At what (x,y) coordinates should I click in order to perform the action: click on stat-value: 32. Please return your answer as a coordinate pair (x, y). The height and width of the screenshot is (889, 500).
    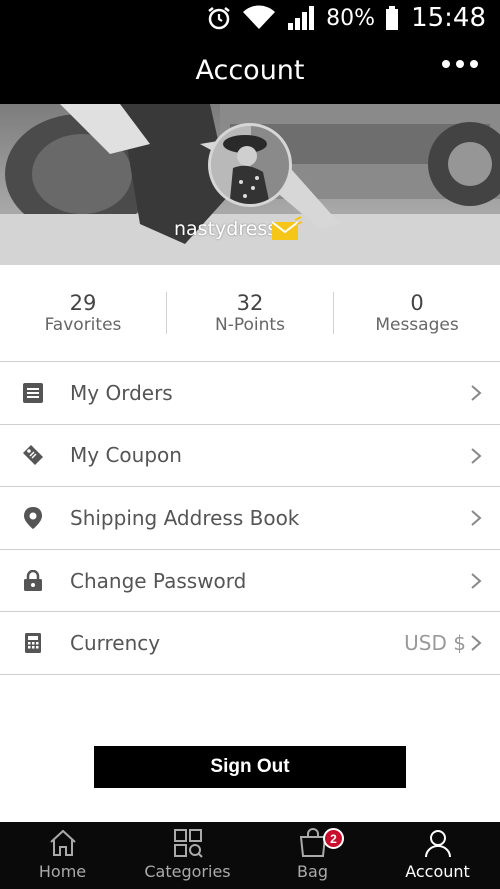
    Looking at the image, I should click on (250, 303).